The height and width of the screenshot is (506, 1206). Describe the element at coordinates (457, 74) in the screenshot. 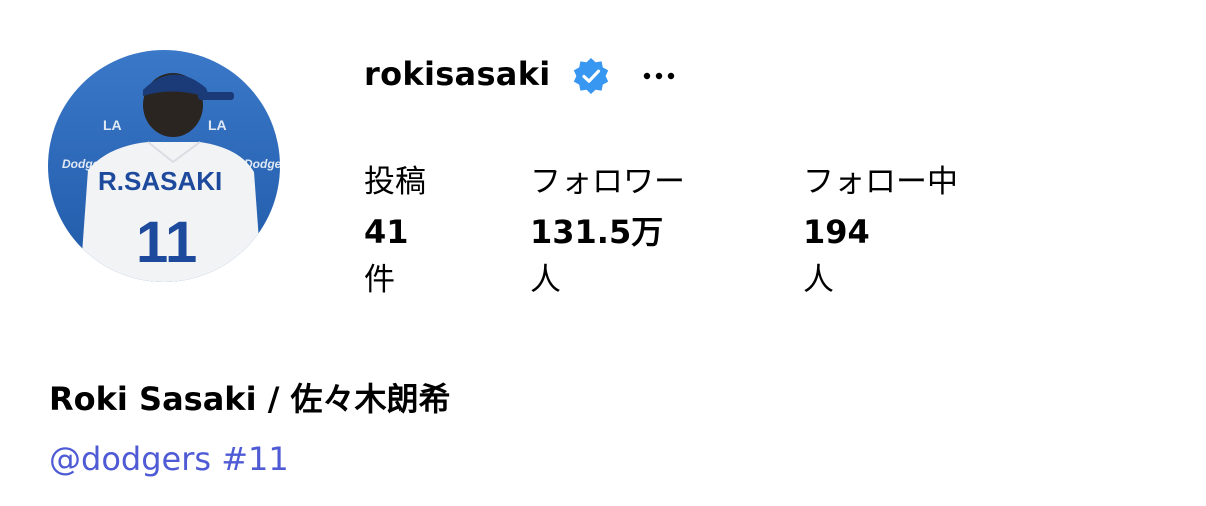

I see `username: rokisasaki` at that location.